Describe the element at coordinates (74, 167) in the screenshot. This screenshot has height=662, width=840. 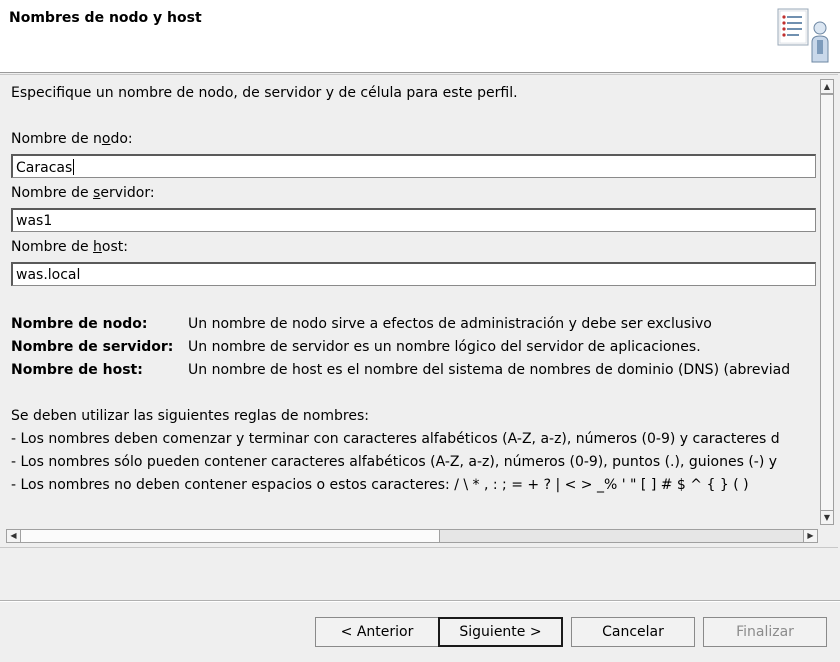
I see `text-caret` at that location.